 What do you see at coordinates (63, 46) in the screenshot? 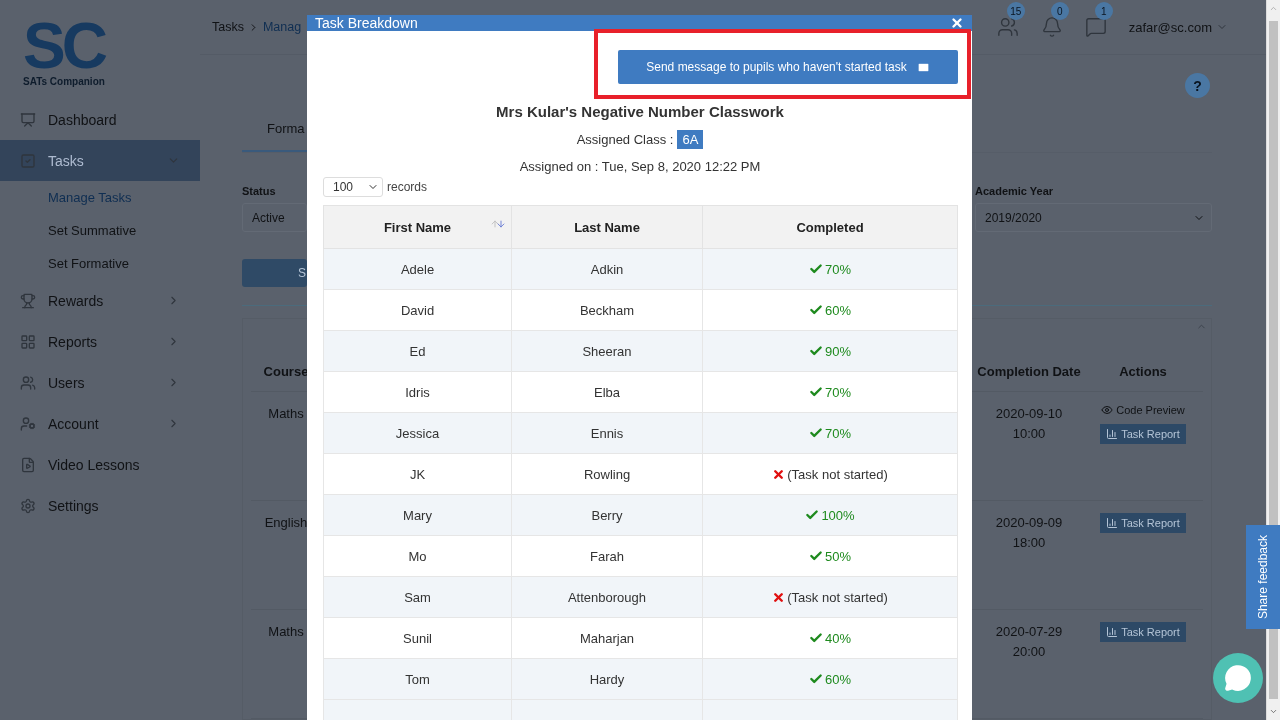
I see `logo-mark: SC` at bounding box center [63, 46].